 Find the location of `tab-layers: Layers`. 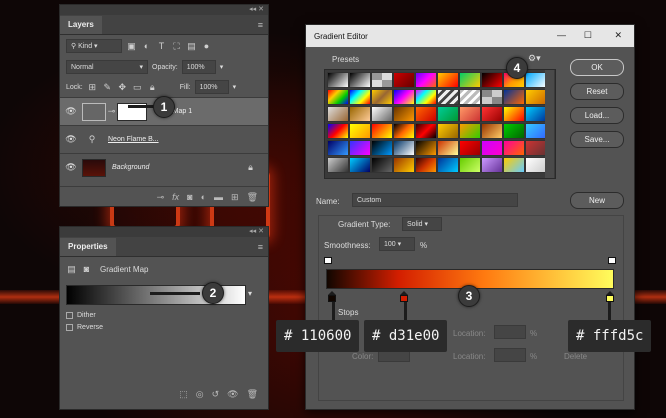

tab-layers: Layers is located at coordinates (81, 25).